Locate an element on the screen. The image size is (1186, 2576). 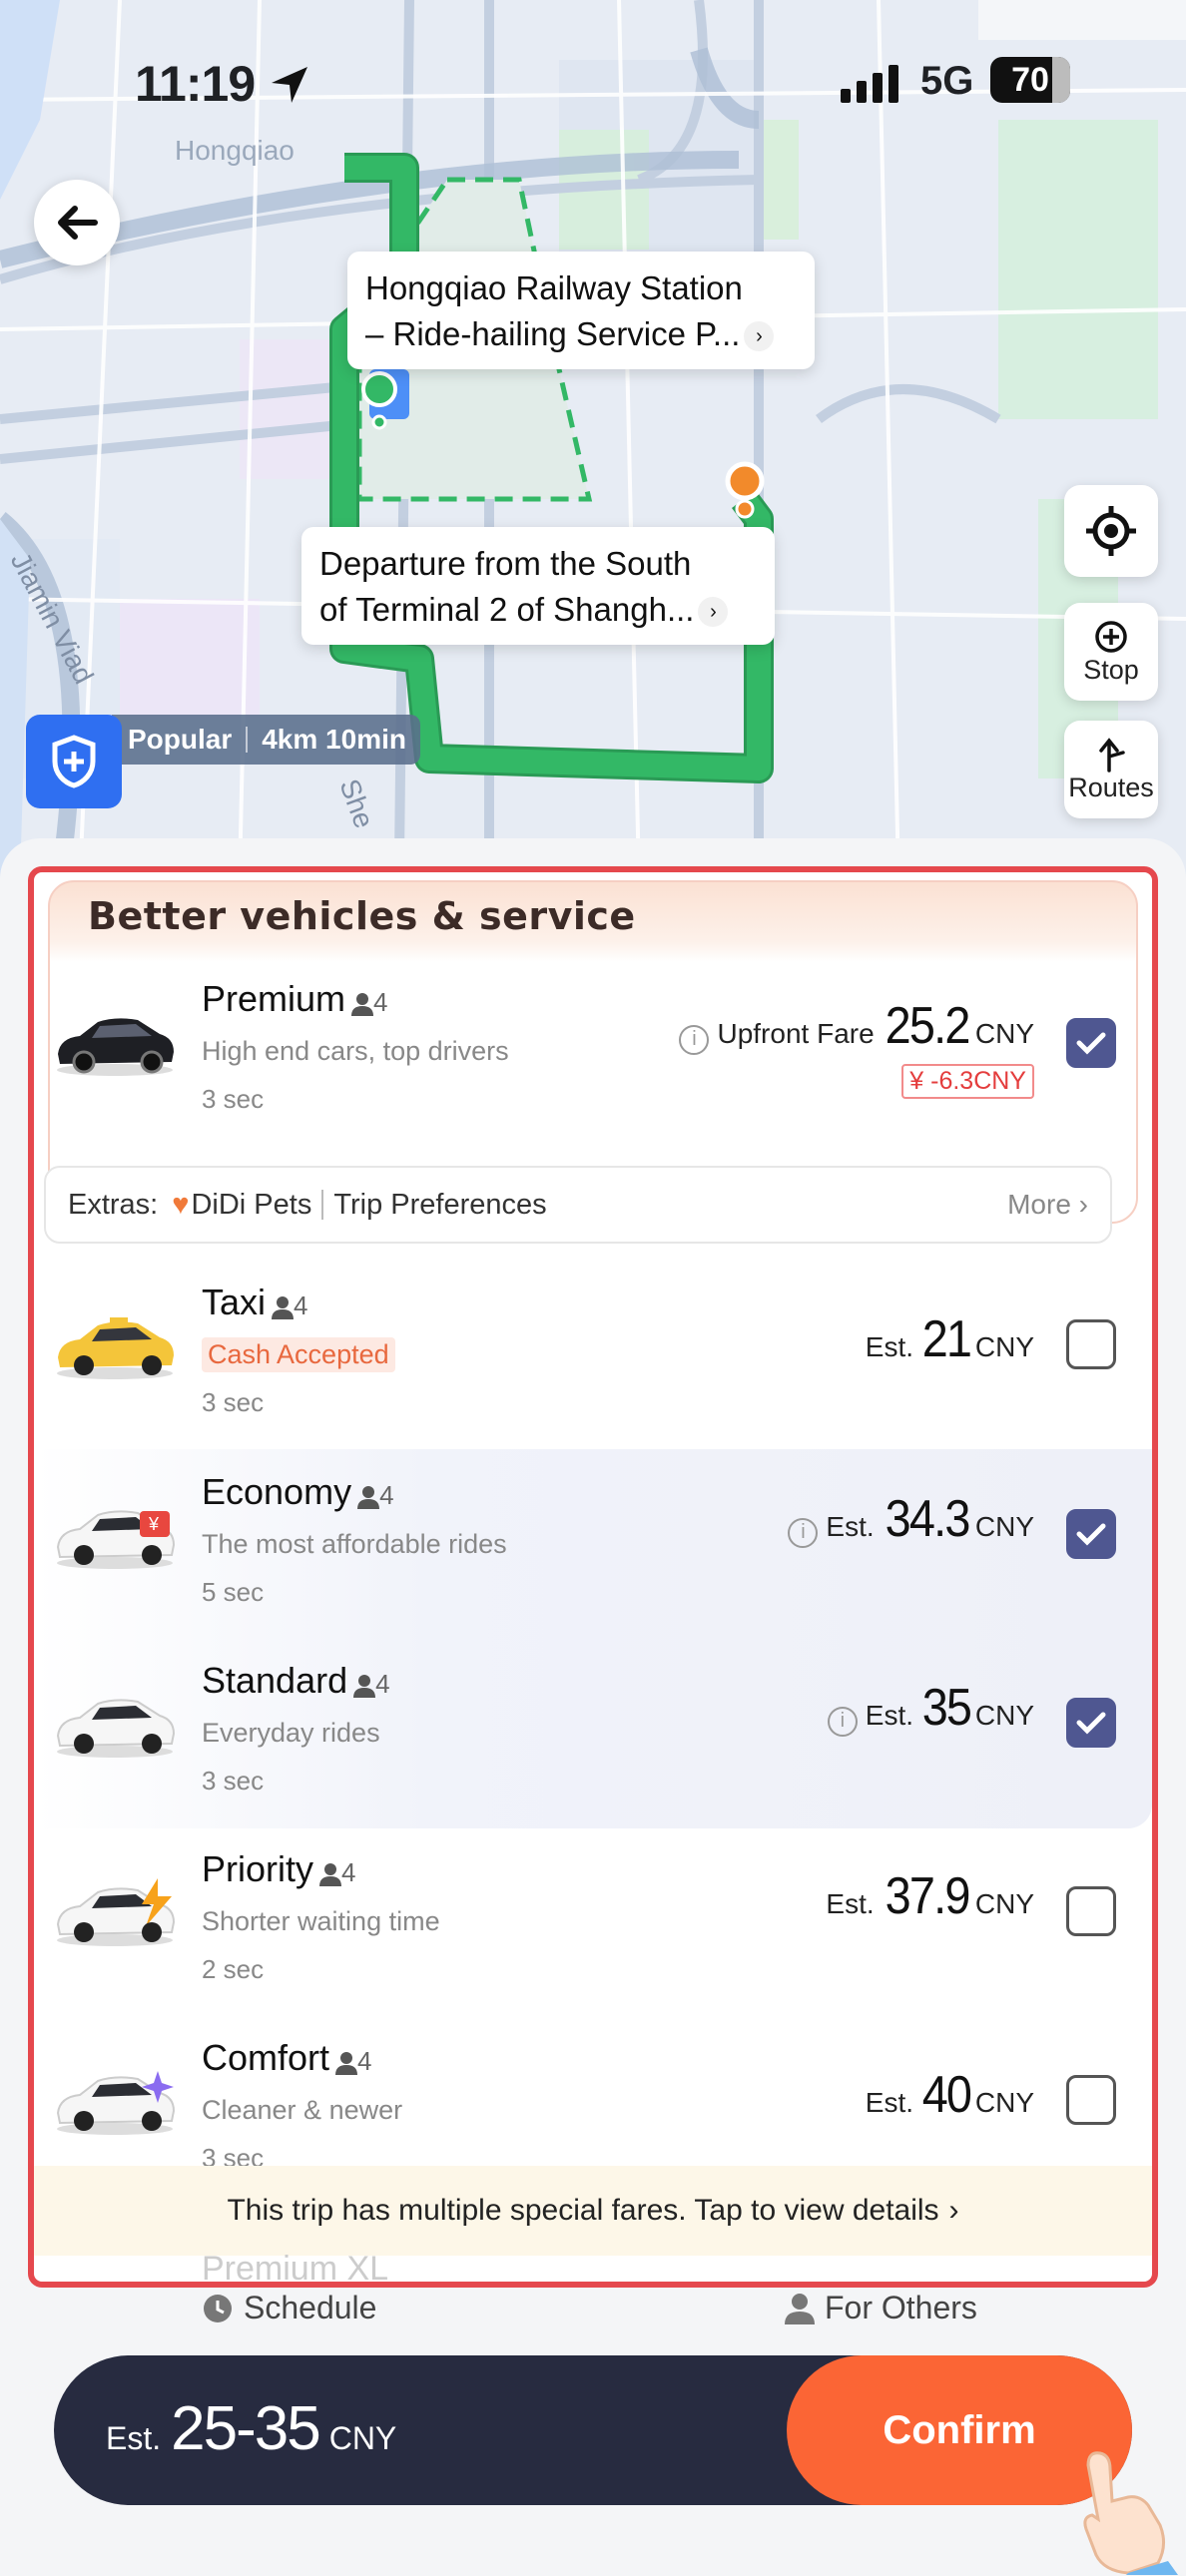
car-priority-icon is located at coordinates (116, 1912).